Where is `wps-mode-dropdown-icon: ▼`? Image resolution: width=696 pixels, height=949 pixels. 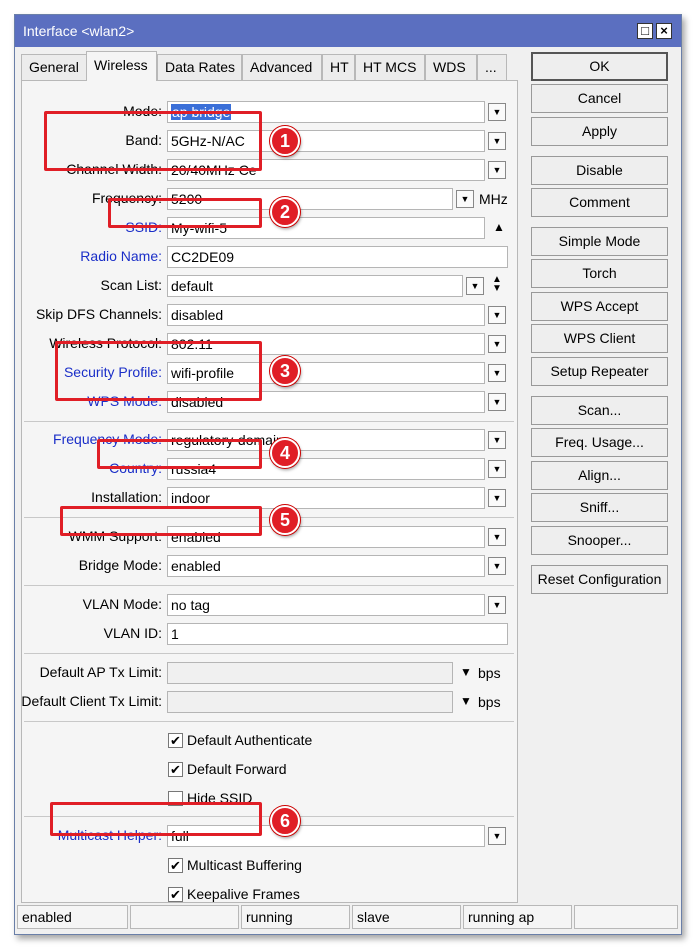
wps-mode-dropdown-icon: ▼ is located at coordinates (497, 402).